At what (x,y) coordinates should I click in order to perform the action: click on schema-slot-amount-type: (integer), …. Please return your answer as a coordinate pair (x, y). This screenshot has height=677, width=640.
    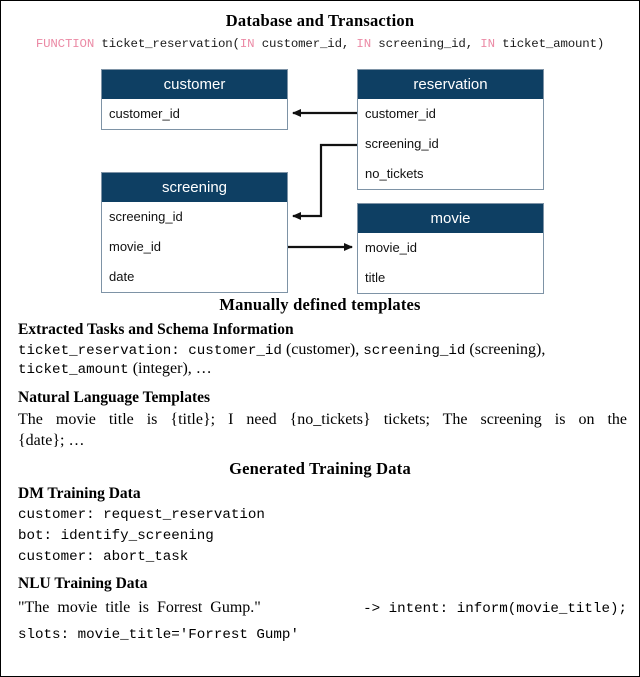
    Looking at the image, I should click on (170, 368).